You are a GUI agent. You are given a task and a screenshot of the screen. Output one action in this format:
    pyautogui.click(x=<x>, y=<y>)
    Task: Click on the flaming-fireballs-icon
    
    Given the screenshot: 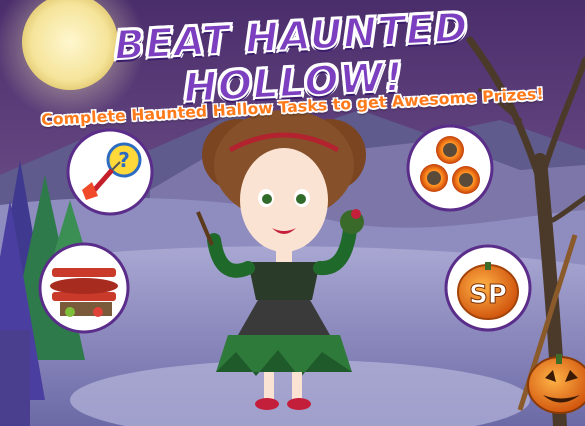 What is the action you would take?
    pyautogui.click(x=450, y=168)
    